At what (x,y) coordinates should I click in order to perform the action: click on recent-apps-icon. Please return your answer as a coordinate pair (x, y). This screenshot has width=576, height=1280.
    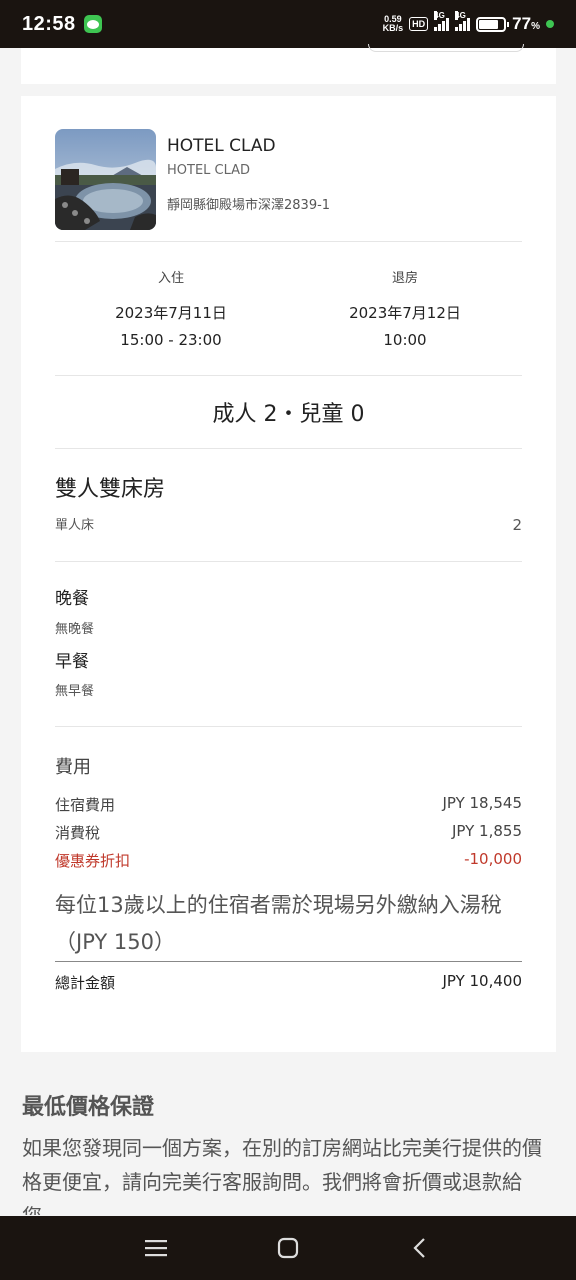
    Looking at the image, I should click on (156, 1248).